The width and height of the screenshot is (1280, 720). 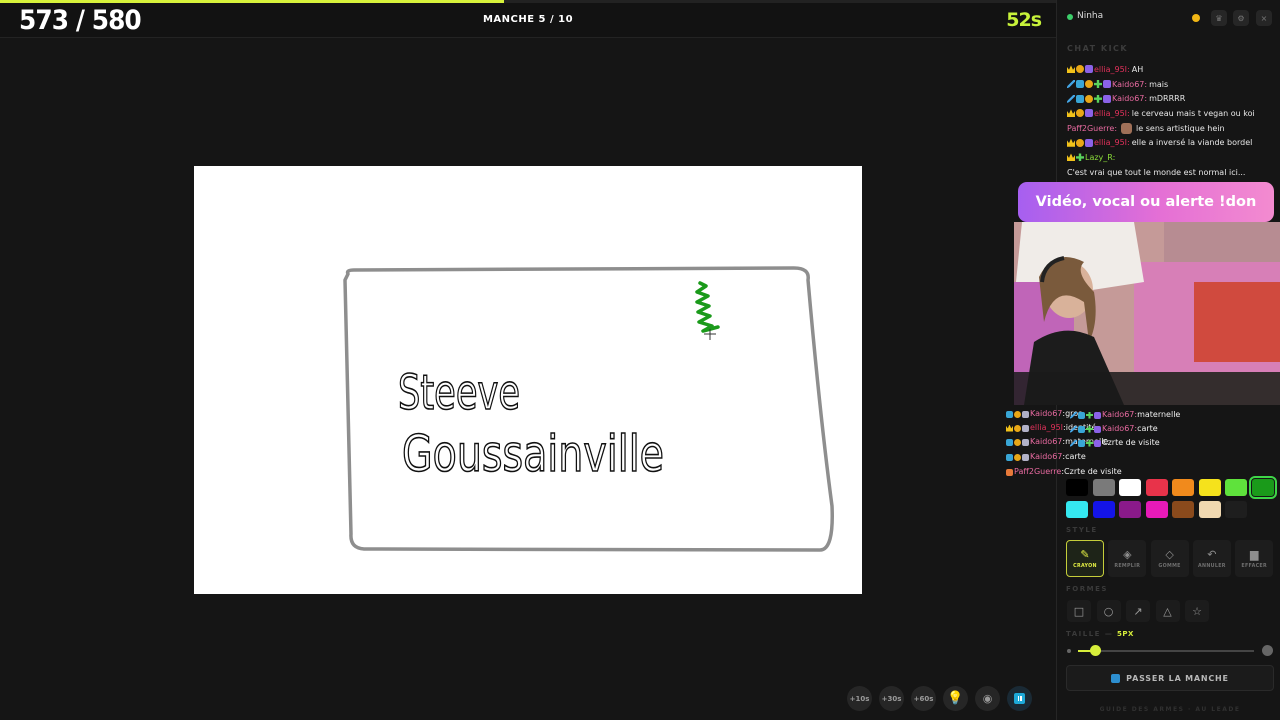 I want to click on shape-star-icon: ☆, so click(x=1197, y=611).